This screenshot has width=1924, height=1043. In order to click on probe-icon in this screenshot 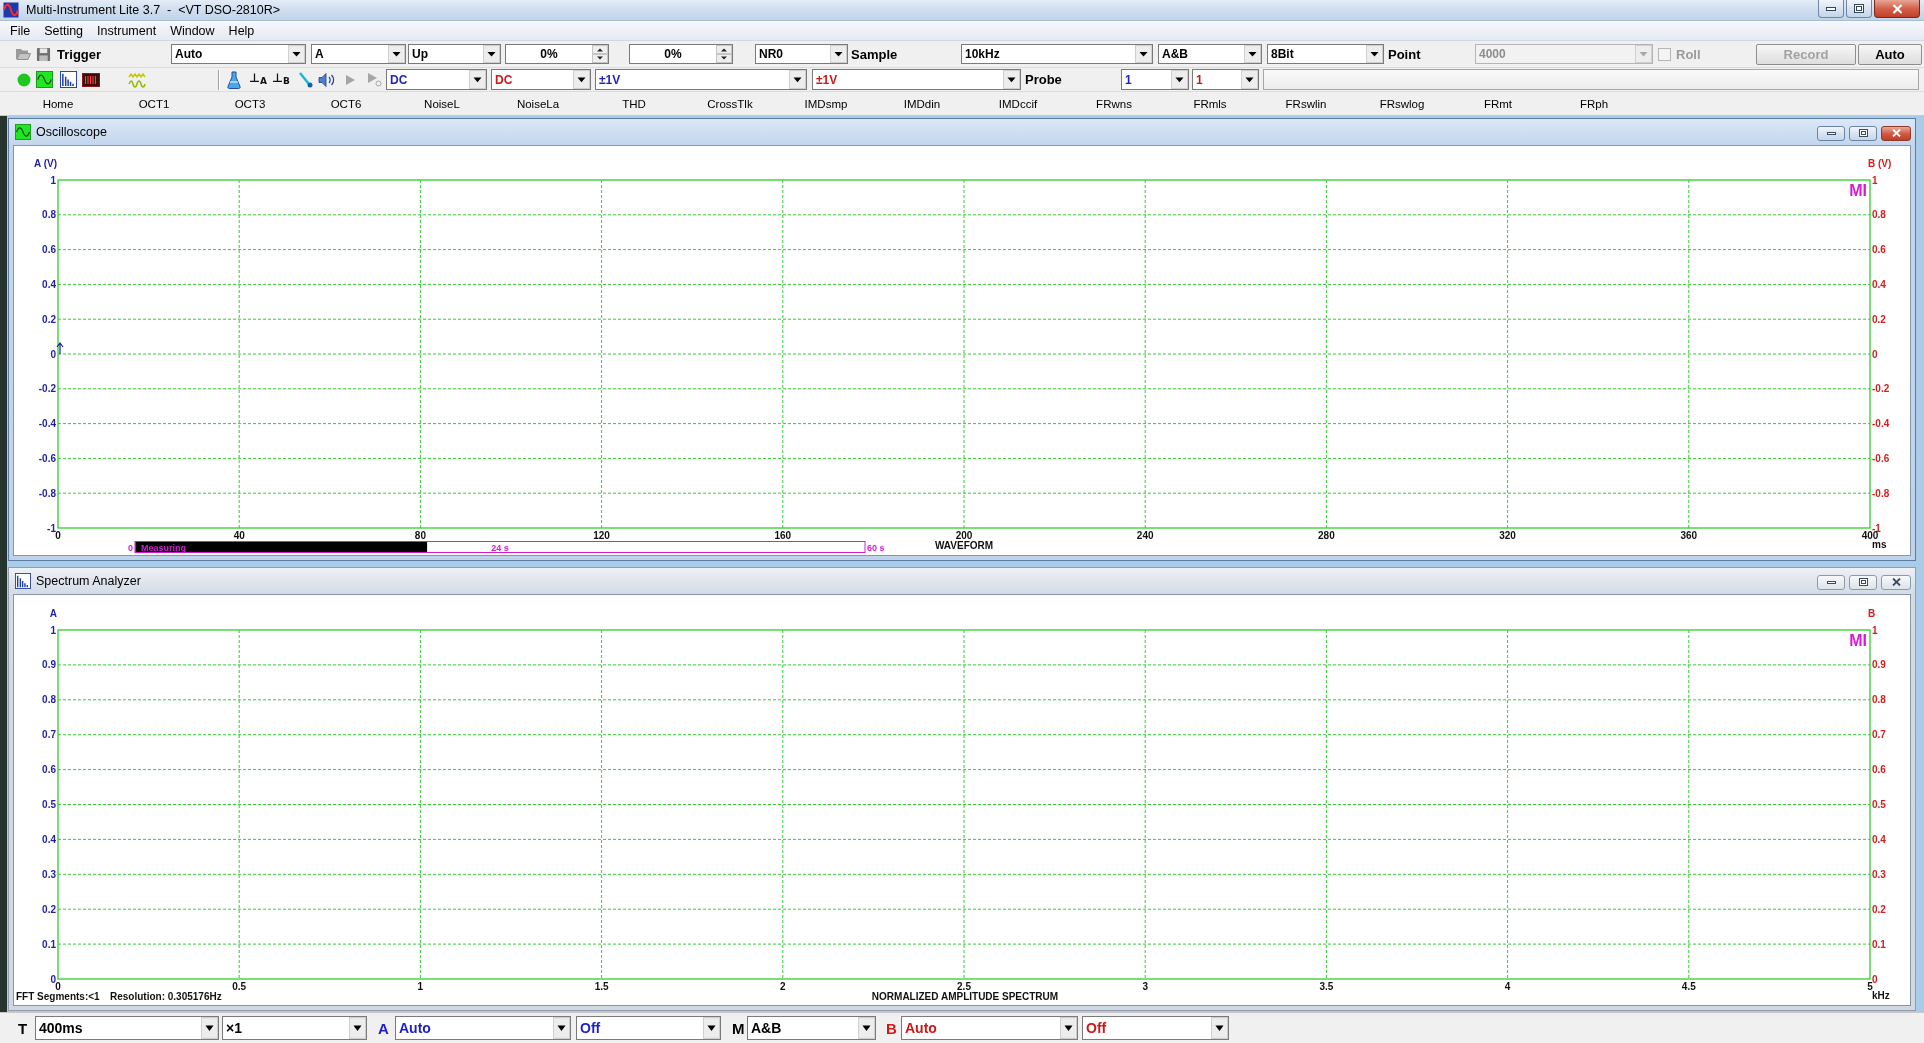, I will do `click(305, 79)`.